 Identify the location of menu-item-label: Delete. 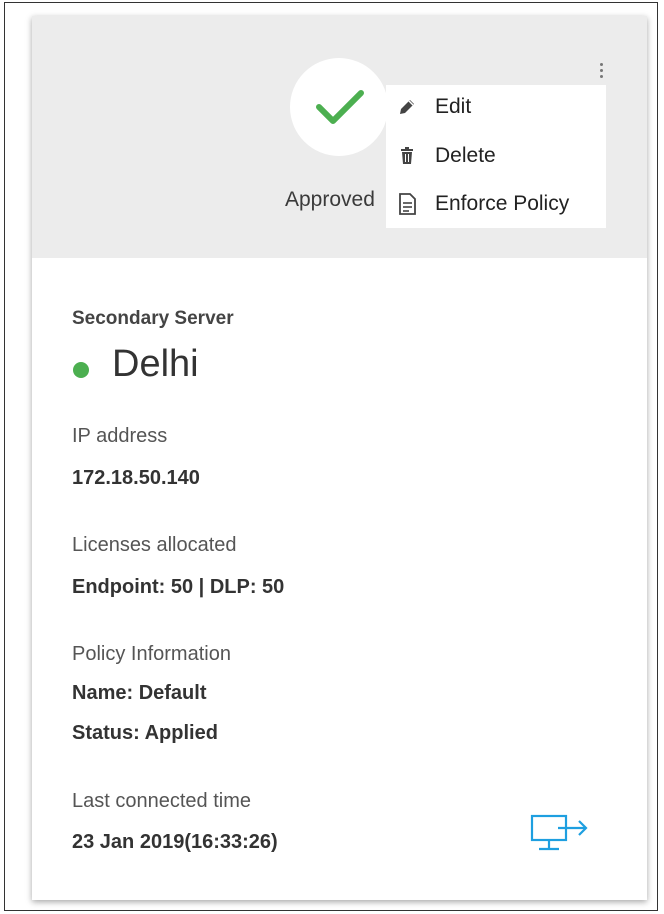
(465, 155).